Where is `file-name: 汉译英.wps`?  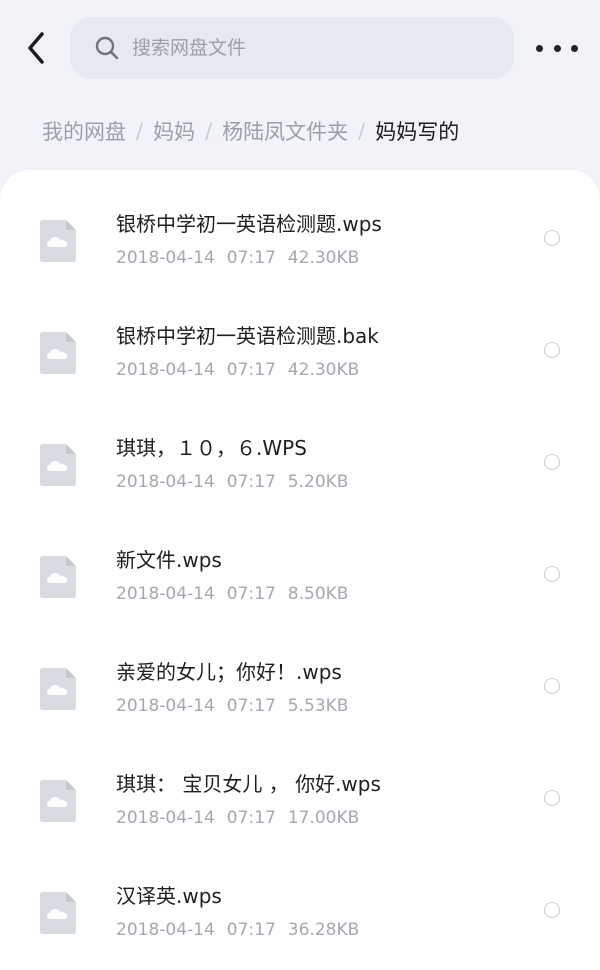
file-name: 汉译英.wps is located at coordinates (169, 896).